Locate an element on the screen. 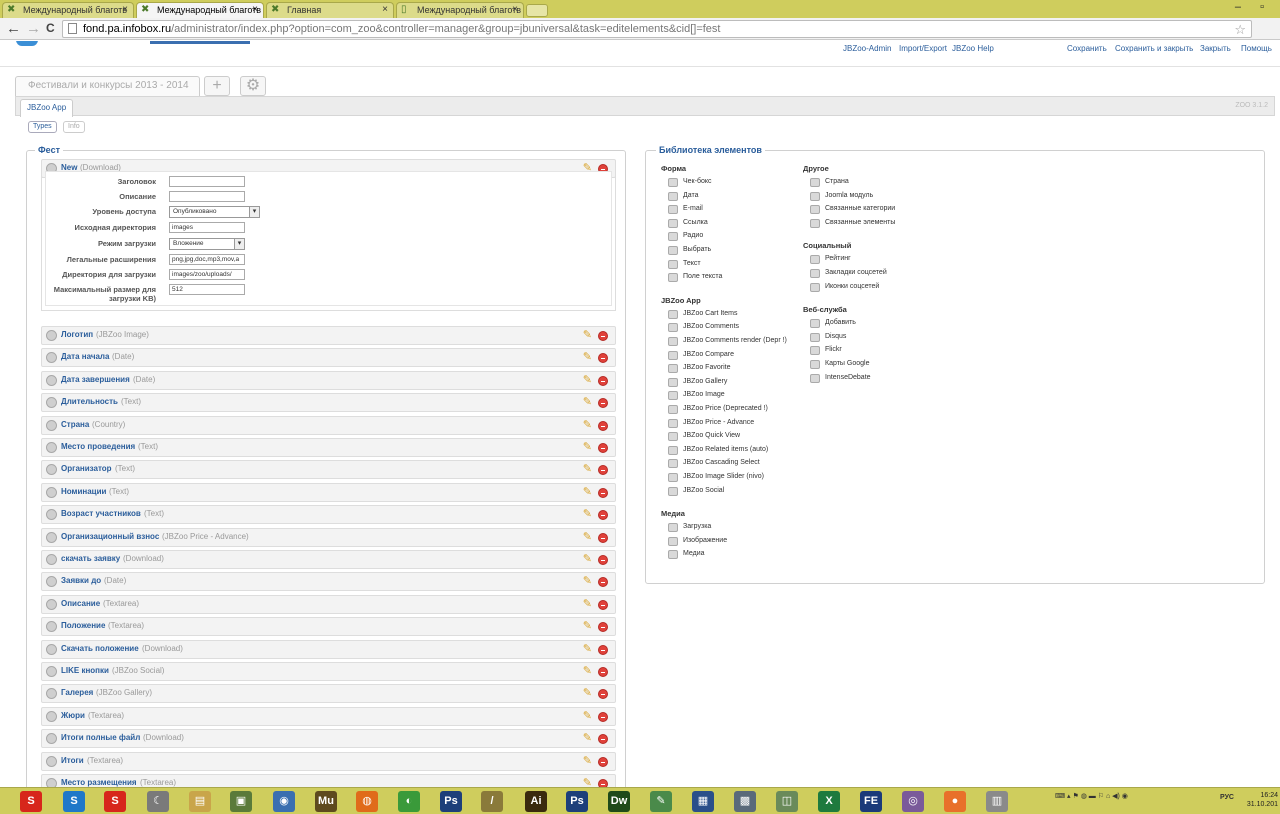 This screenshot has height=814, width=1280. tray-icons: ⌨ ▴ ⚑ ◍ ▬ ⚐ ⌂ ◀) ◉ is located at coordinates (1091, 796).